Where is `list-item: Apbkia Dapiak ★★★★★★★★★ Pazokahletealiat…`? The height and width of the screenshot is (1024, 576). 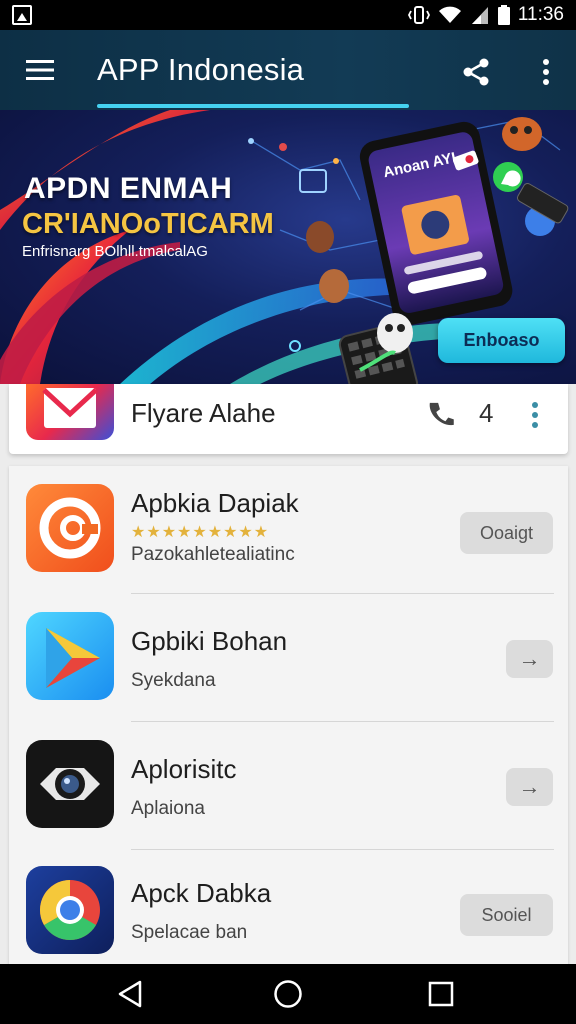
list-item: Apbkia Dapiak ★★★★★★★★★ Pazokahletealiat… is located at coordinates (288, 530).